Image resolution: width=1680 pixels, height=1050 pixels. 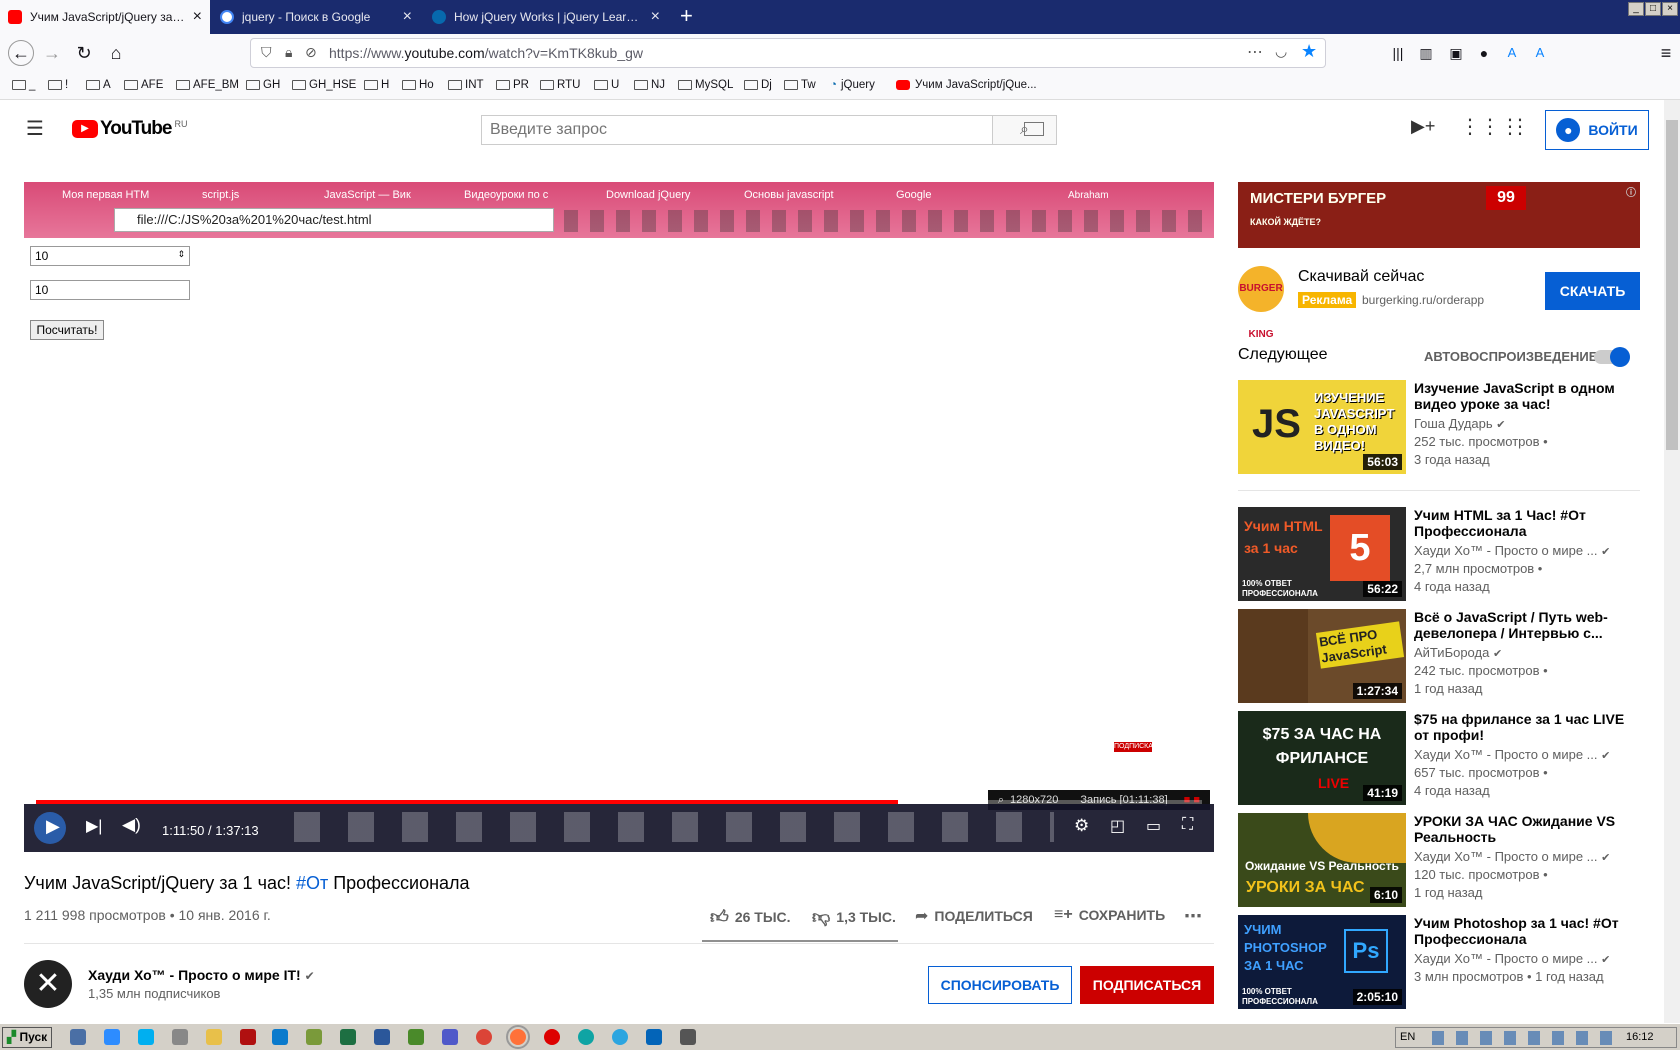 I want to click on ad-info-icon: ⓘ, so click(x=1631, y=191).